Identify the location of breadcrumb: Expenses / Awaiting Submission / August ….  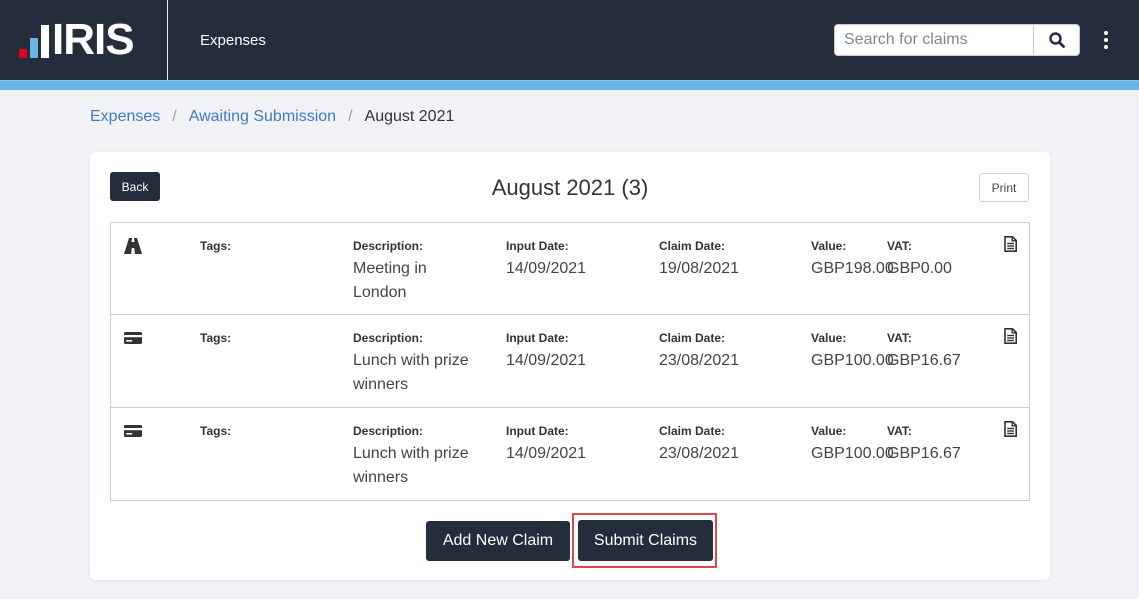
(272, 117).